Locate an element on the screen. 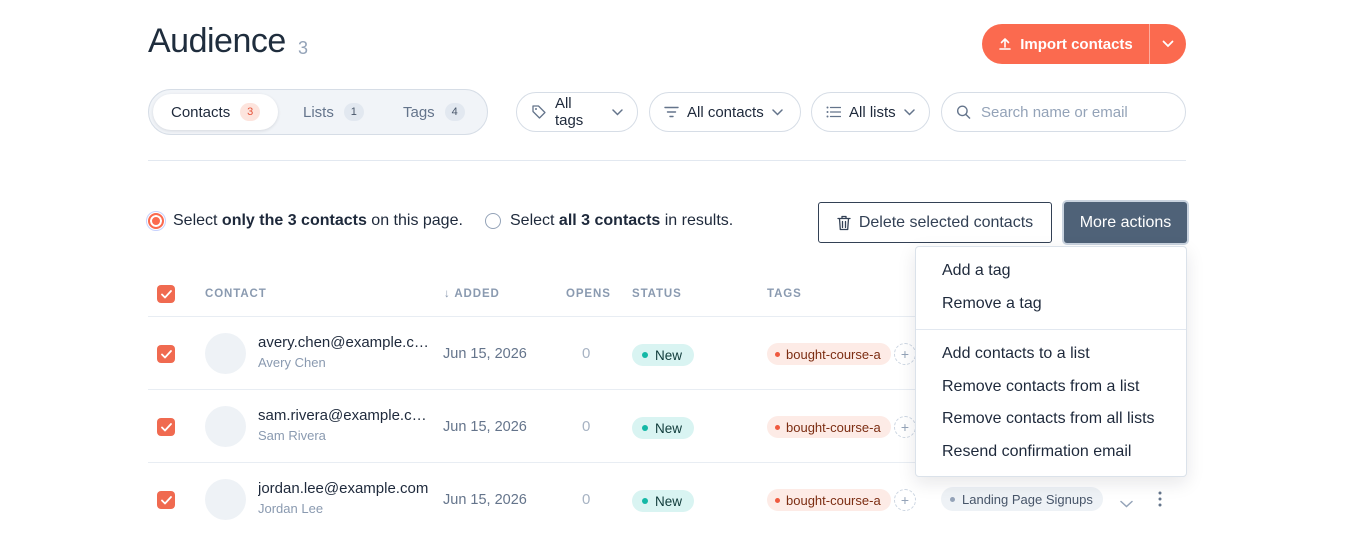 The width and height of the screenshot is (1360, 557). tab-contacts-count: 3 is located at coordinates (250, 112).